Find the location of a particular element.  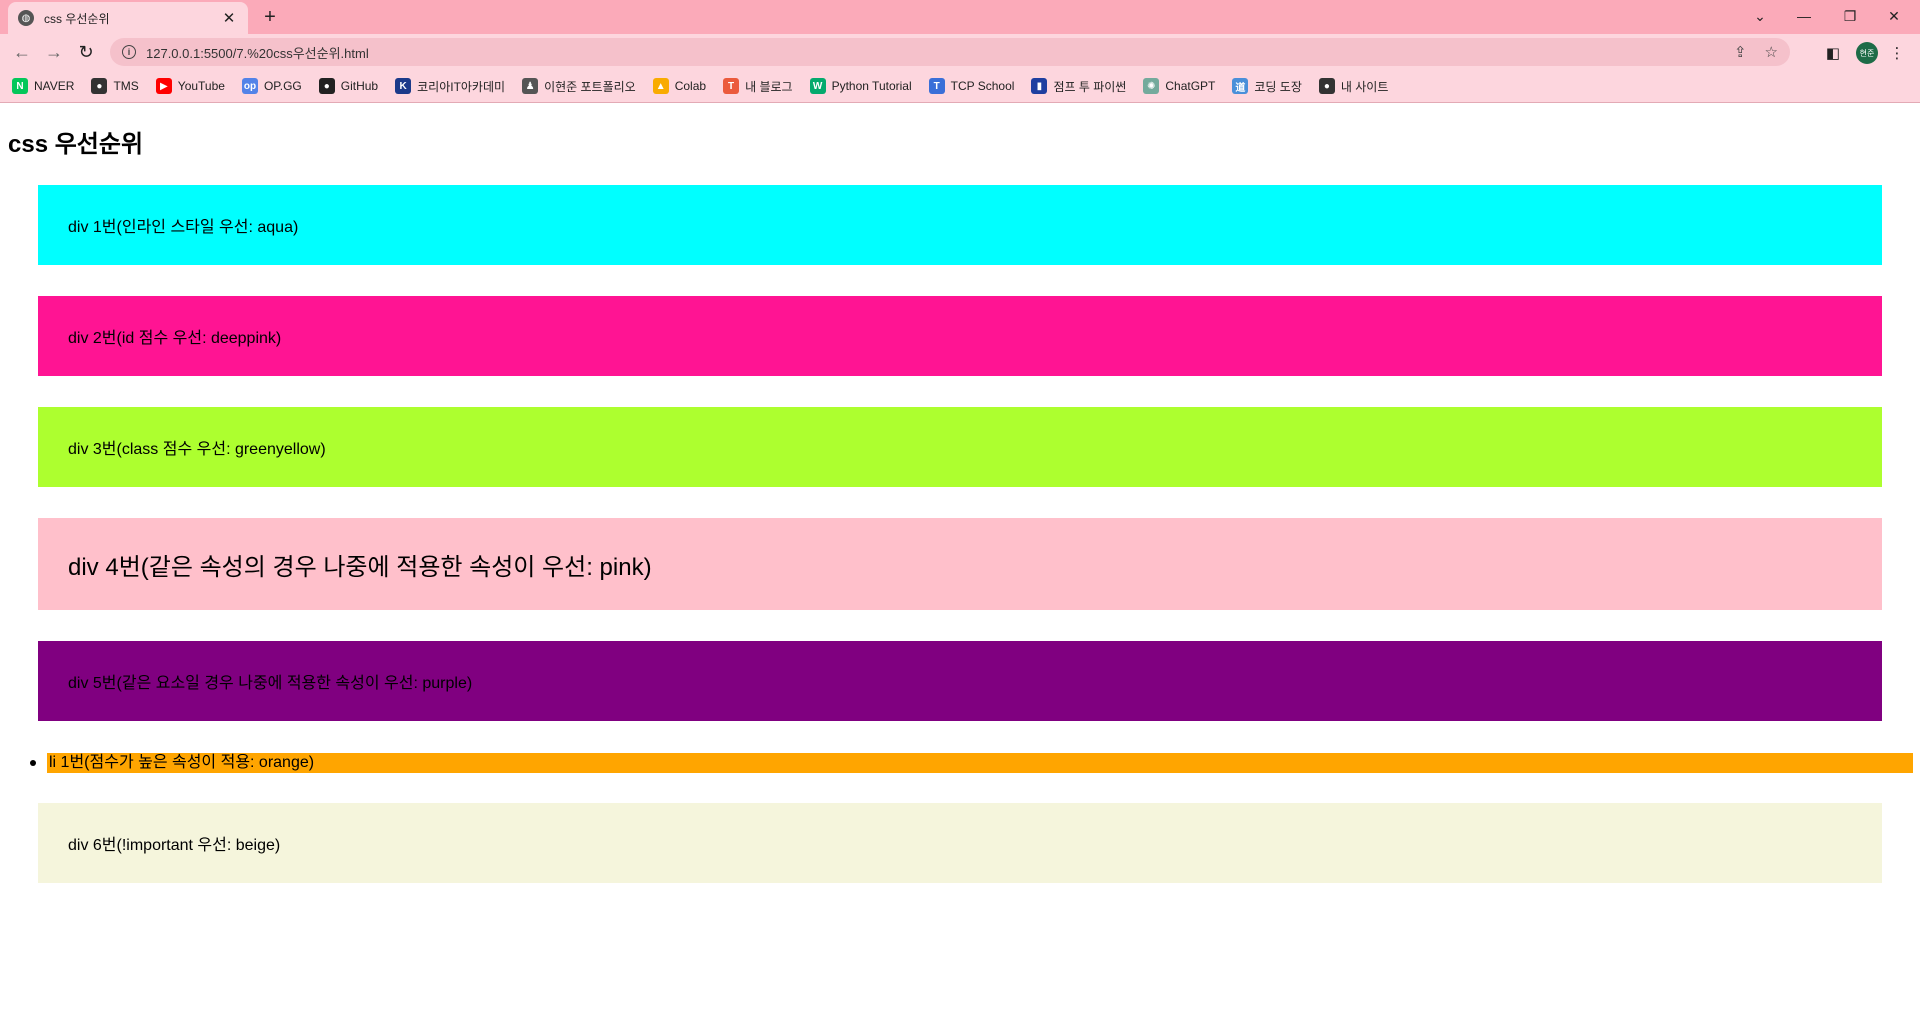

bookmark-label: 점프 투 파이썬 is located at coordinates (1090, 86).